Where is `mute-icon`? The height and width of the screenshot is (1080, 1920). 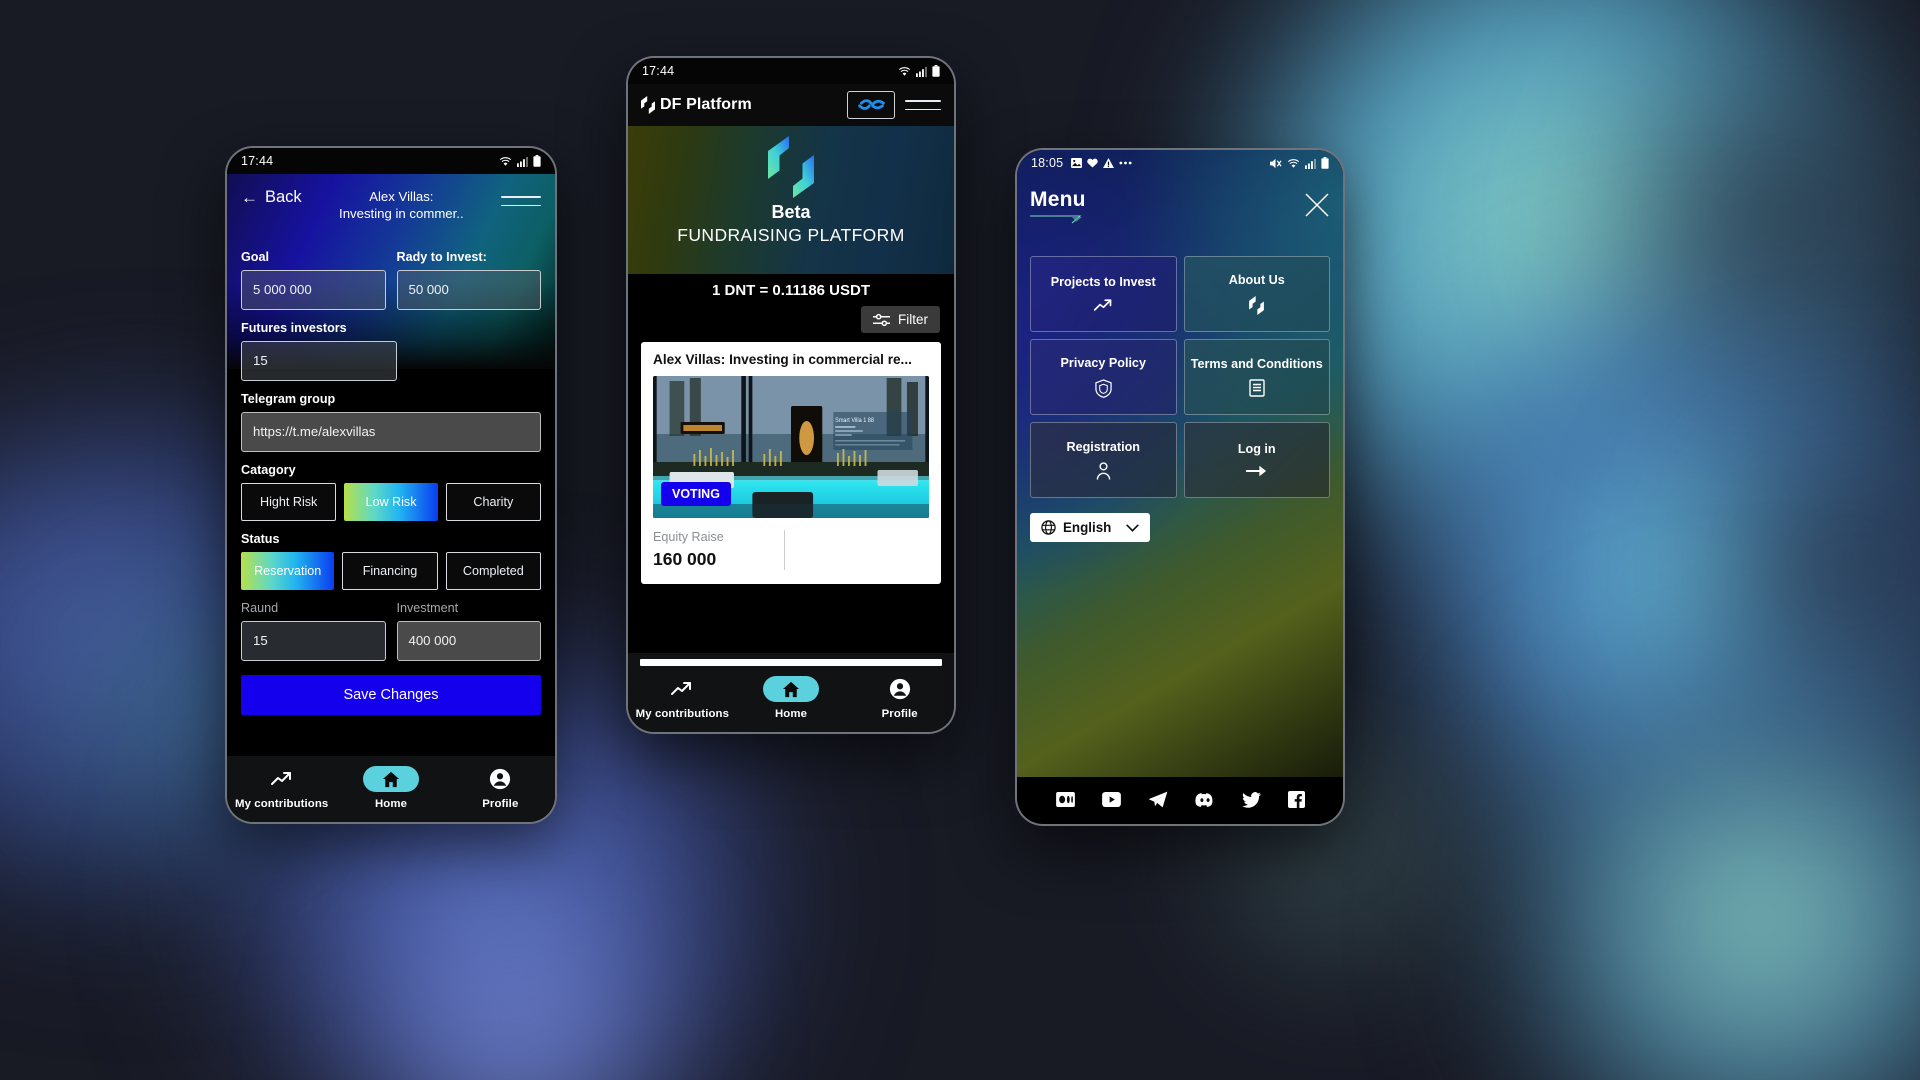
mute-icon is located at coordinates (1275, 163).